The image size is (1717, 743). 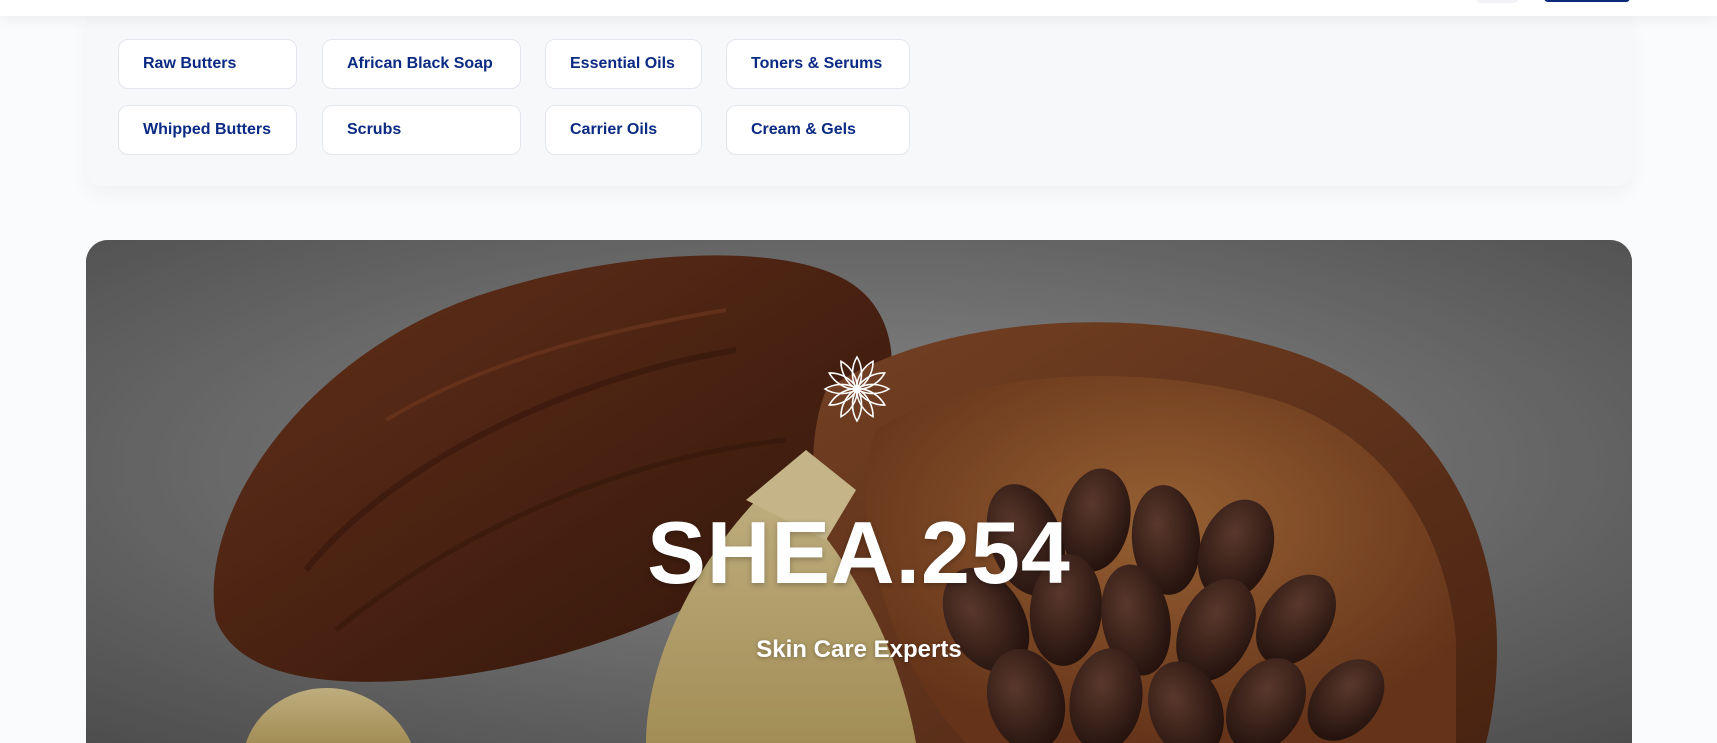 I want to click on hero-subtitle: Skin Care Experts, so click(x=859, y=649).